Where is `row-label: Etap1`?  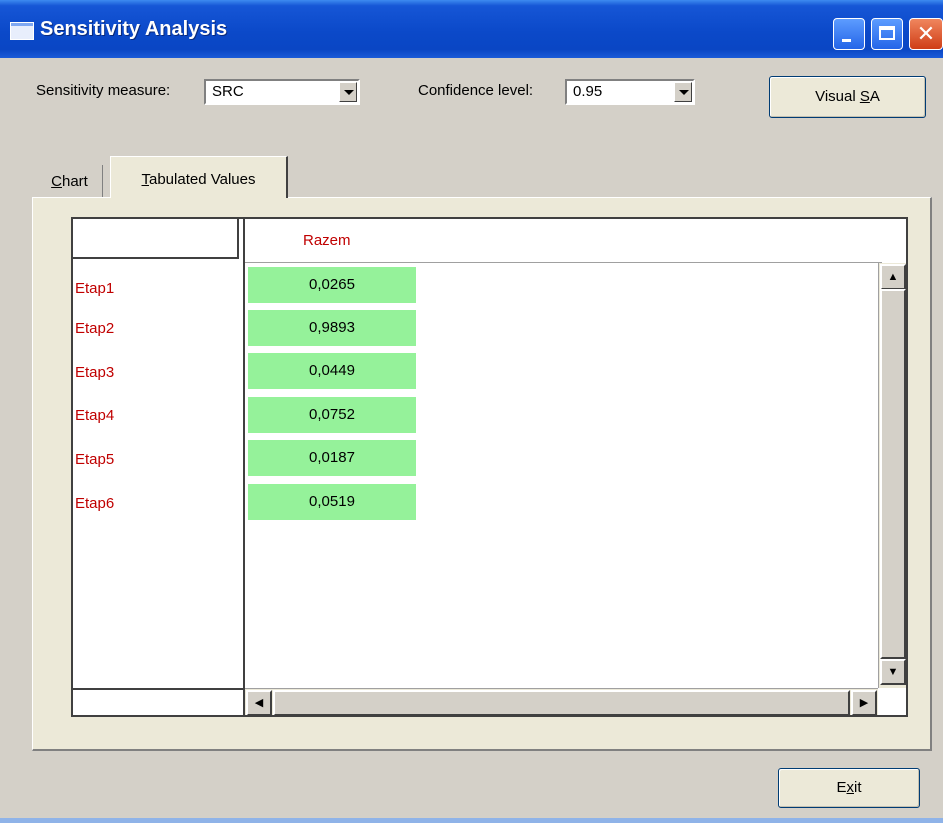
row-label: Etap1 is located at coordinates (95, 288).